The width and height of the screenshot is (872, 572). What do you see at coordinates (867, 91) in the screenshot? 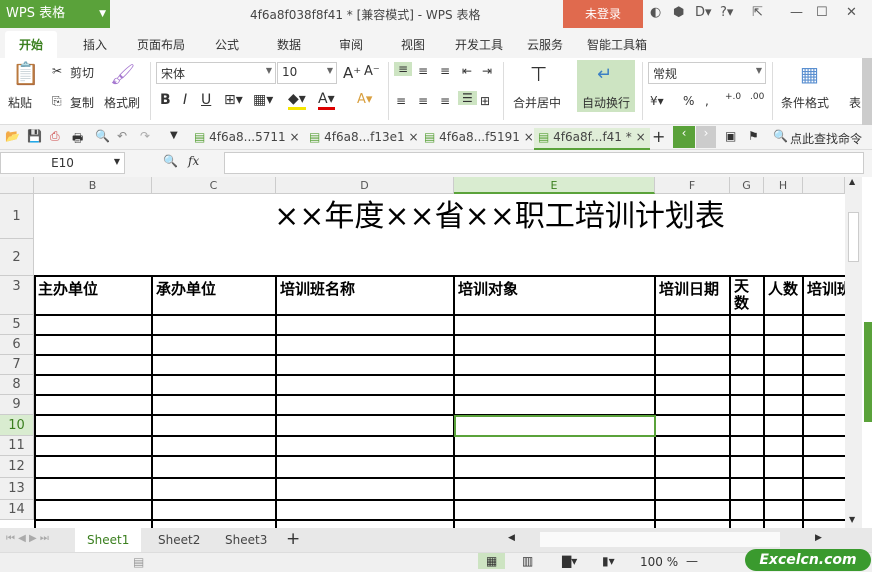
I see `ribbon-scroll-button` at bounding box center [867, 91].